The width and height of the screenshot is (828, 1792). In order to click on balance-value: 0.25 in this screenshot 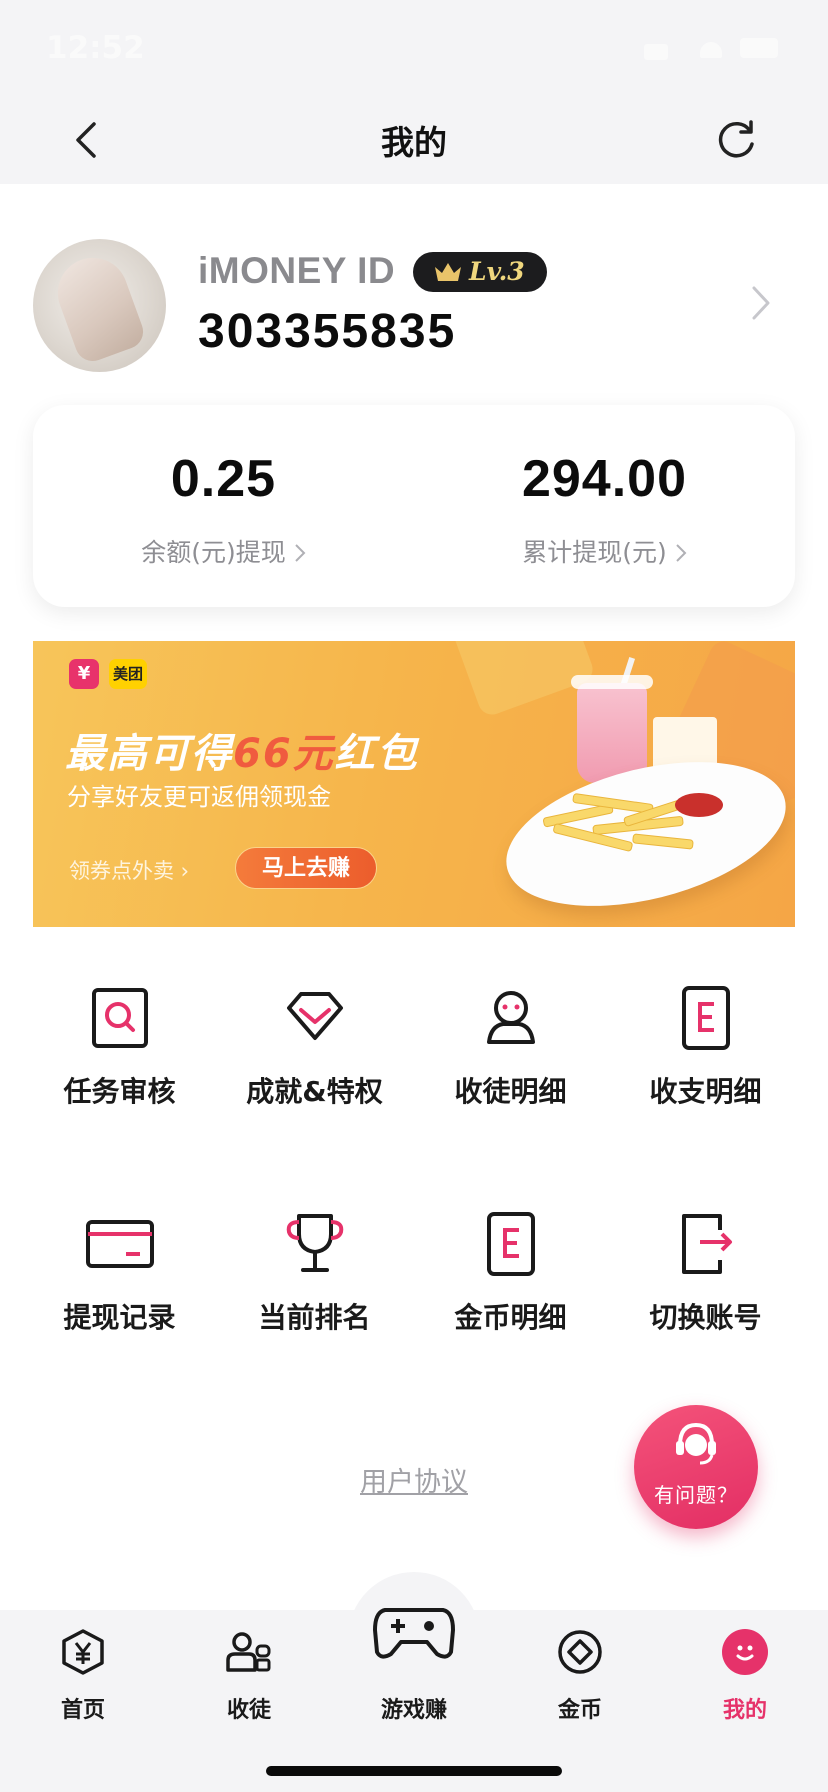, I will do `click(223, 479)`.